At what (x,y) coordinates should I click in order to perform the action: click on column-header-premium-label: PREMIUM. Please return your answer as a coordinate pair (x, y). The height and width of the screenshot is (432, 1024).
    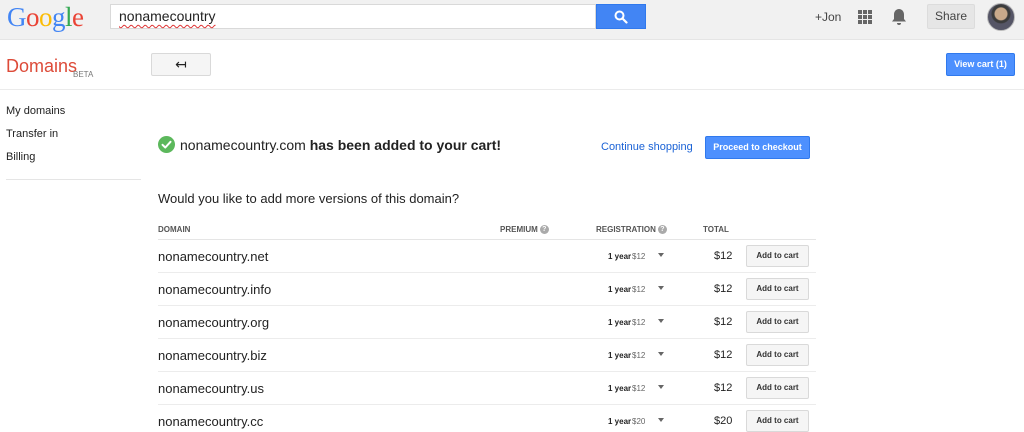
    Looking at the image, I should click on (519, 229).